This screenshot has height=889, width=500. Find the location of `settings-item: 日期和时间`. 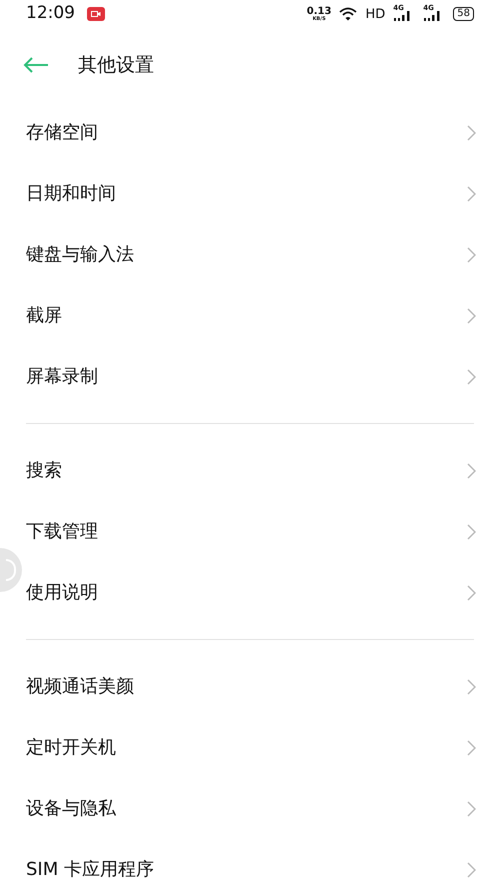

settings-item: 日期和时间 is located at coordinates (251, 193).